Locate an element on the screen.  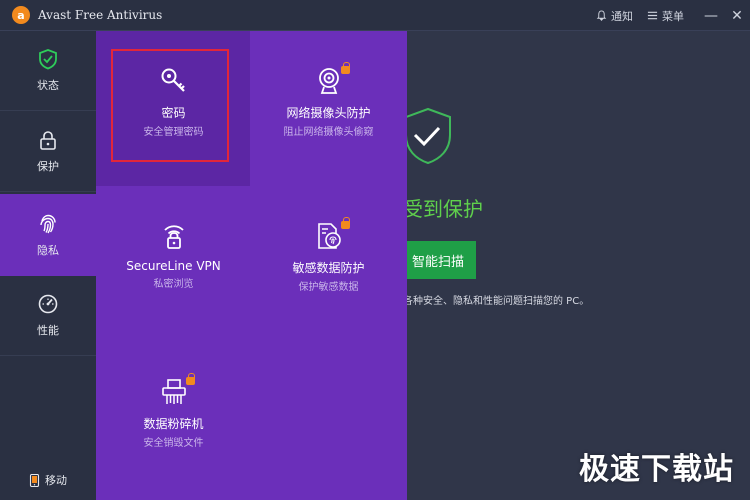
shredder-icon is located at coordinates (173, 391).